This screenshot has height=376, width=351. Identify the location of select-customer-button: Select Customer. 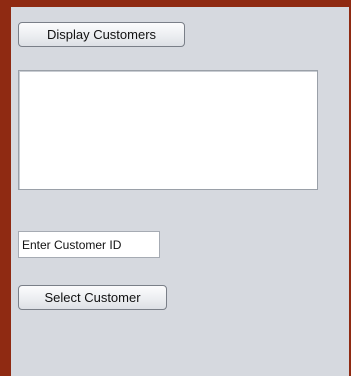
(92, 297).